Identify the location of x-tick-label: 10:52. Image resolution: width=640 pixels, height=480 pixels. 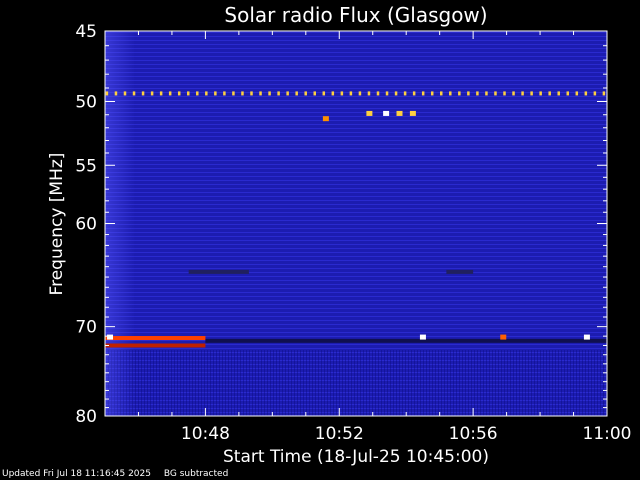
(339, 434).